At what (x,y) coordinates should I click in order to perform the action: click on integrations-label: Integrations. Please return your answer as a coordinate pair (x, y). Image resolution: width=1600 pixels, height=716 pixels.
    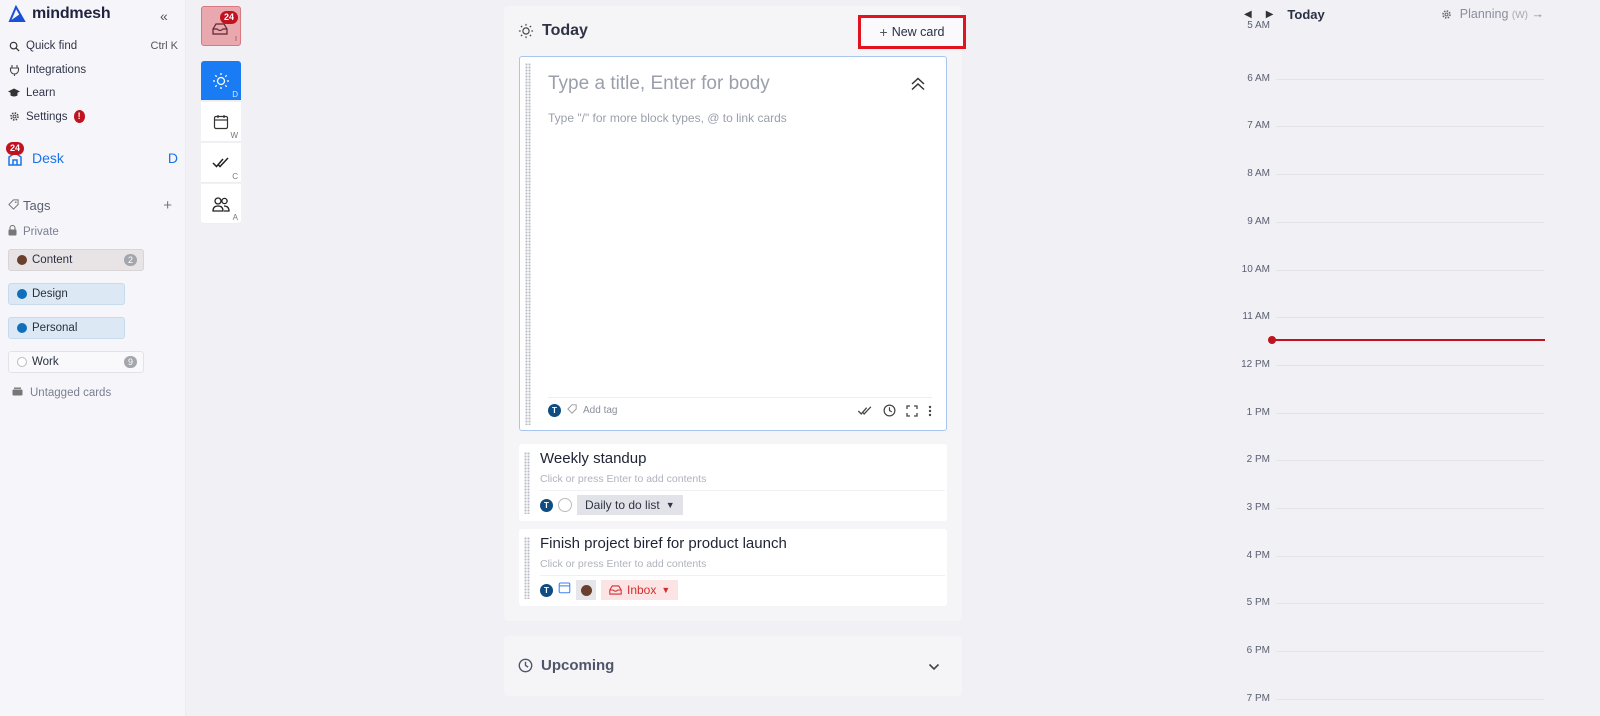
    Looking at the image, I should click on (56, 70).